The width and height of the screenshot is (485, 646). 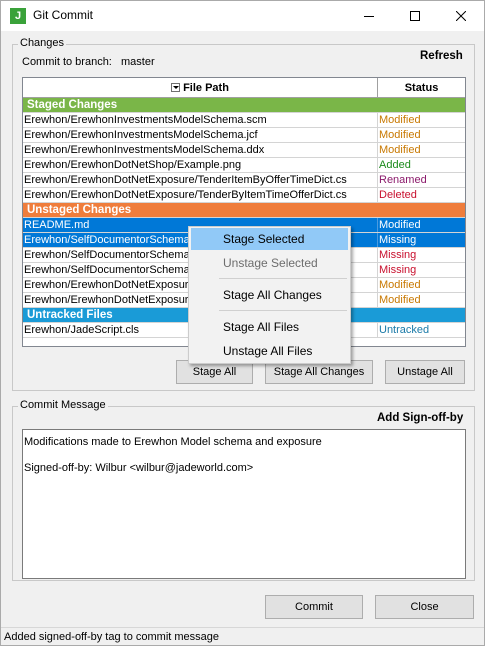 What do you see at coordinates (403, 180) in the screenshot?
I see `status-cell: Renamed` at bounding box center [403, 180].